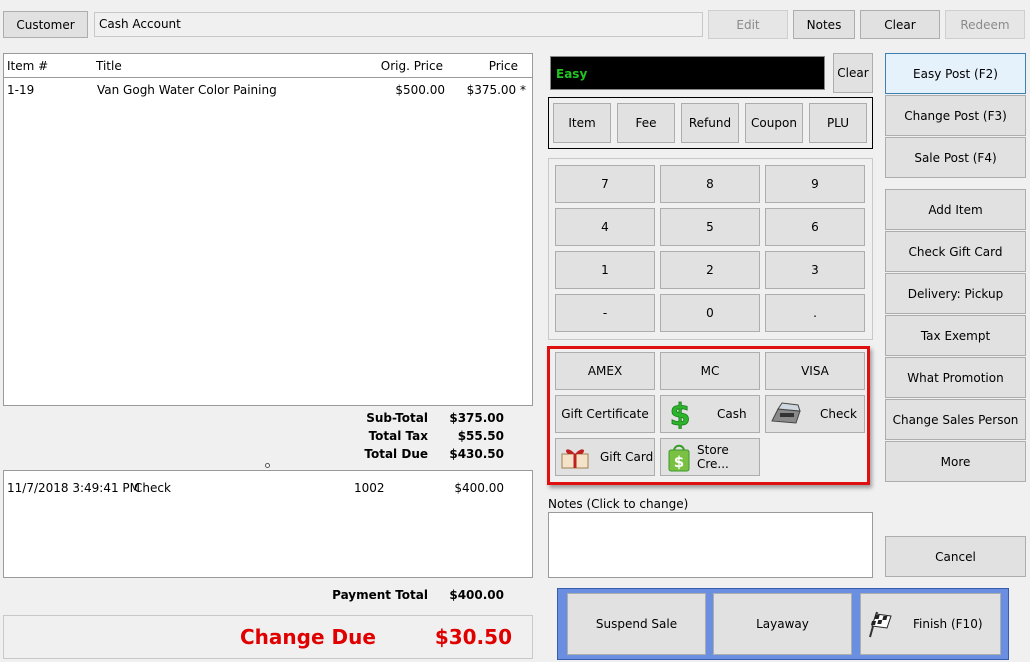 The height and width of the screenshot is (662, 1030). I want to click on cell-orig-price: $500.00, so click(420, 90).